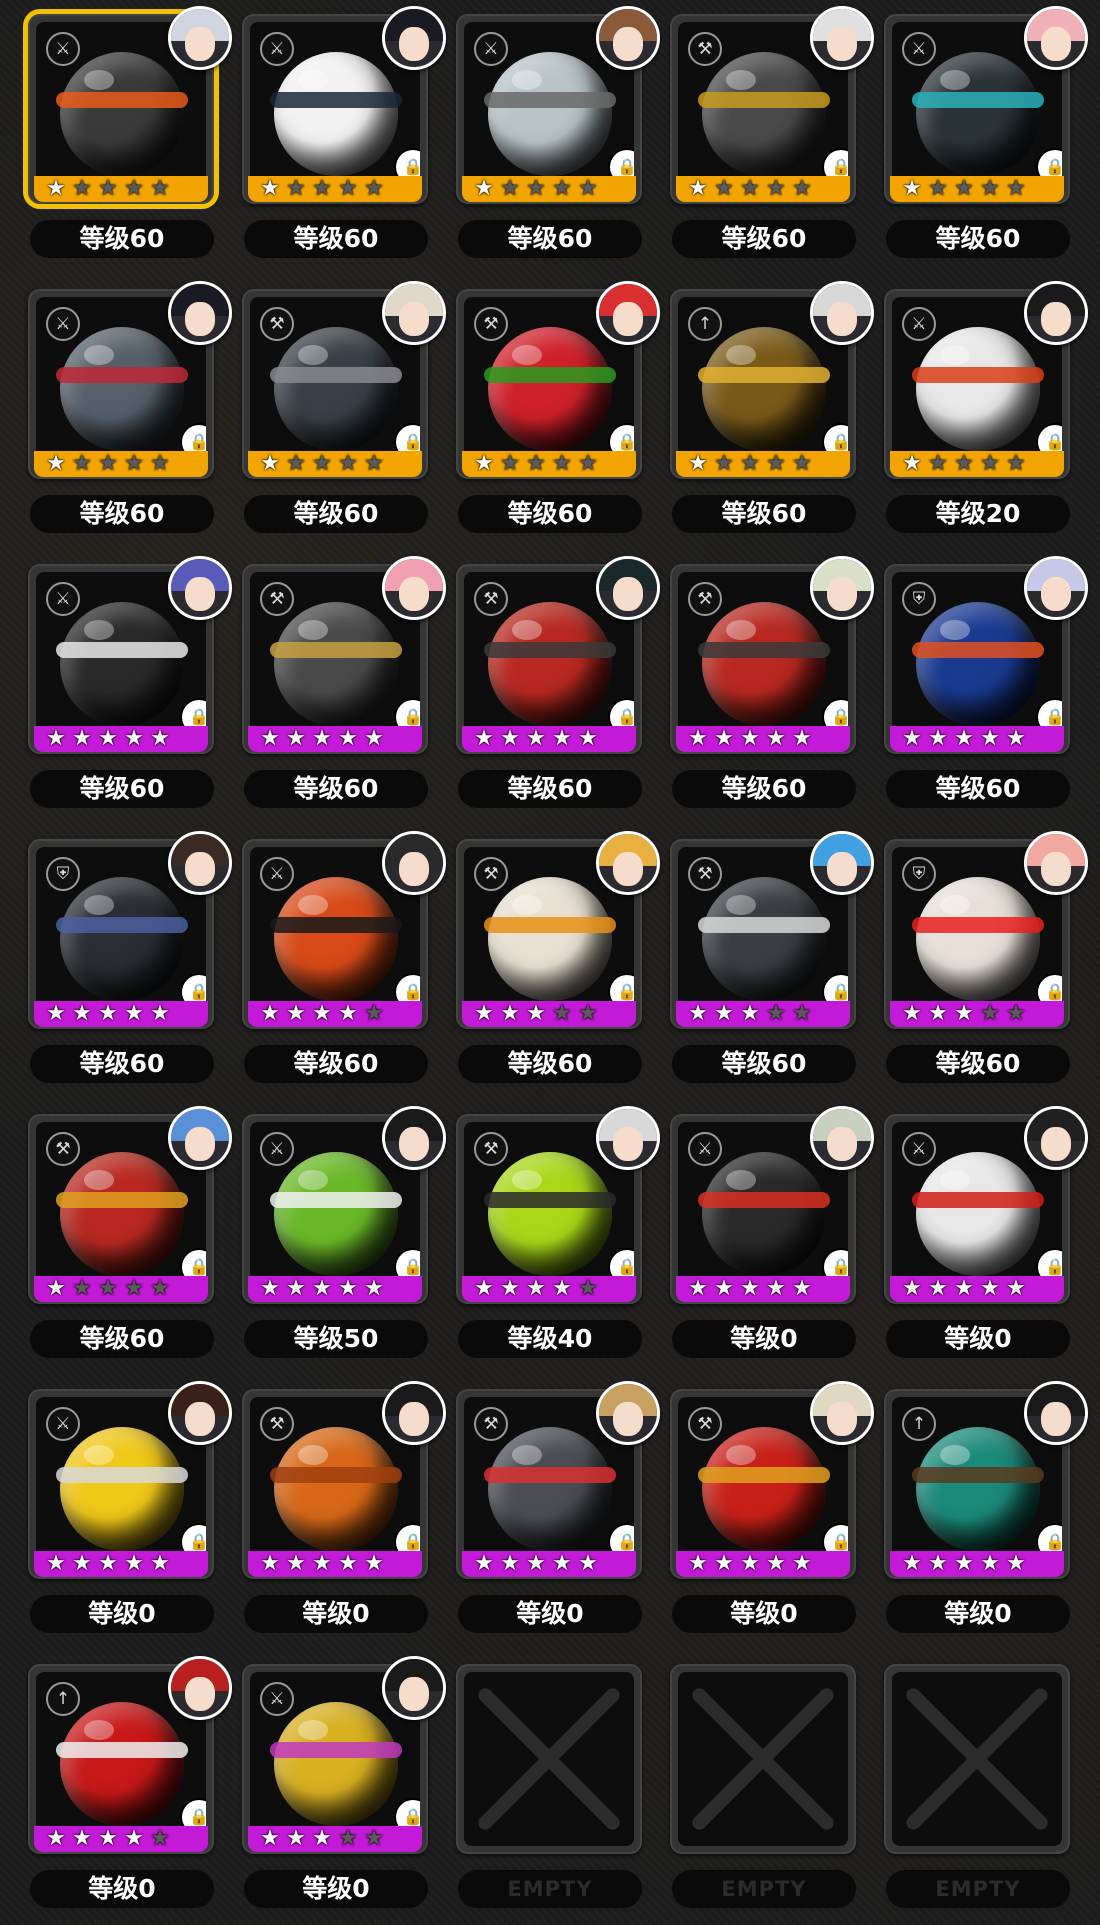 This screenshot has height=1925, width=1100. What do you see at coordinates (116, 137) in the screenshot?
I see `equipment-slot: ⚔ ★ ★ ★ ★ ★ 等级60` at bounding box center [116, 137].